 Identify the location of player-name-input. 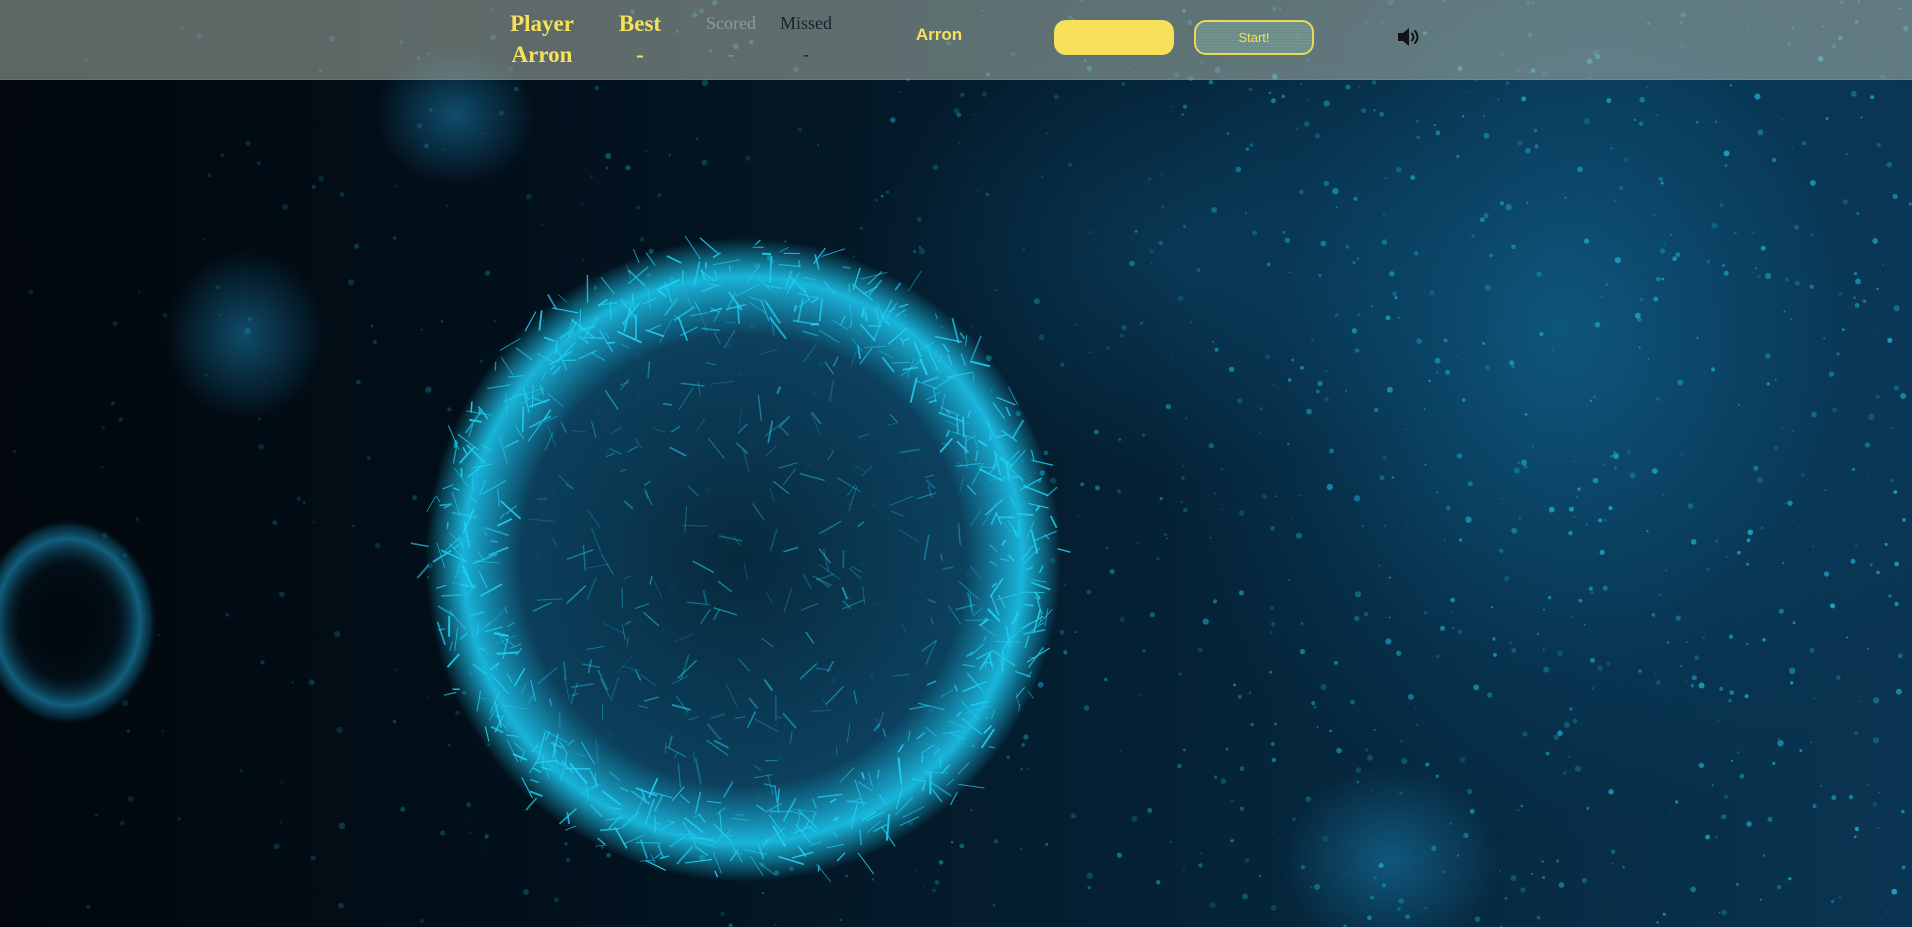
(1114, 37).